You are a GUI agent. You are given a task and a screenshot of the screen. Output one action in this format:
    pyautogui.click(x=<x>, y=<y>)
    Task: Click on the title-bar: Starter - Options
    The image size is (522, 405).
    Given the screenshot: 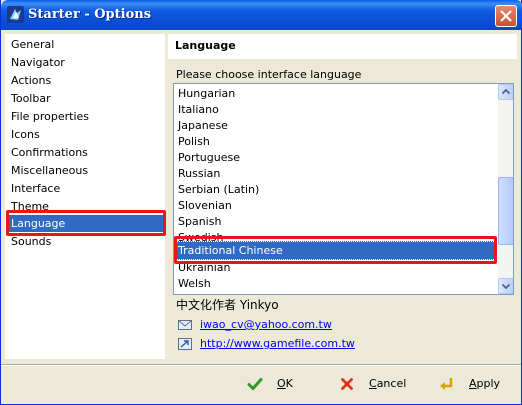 What is the action you would take?
    pyautogui.click(x=261, y=15)
    